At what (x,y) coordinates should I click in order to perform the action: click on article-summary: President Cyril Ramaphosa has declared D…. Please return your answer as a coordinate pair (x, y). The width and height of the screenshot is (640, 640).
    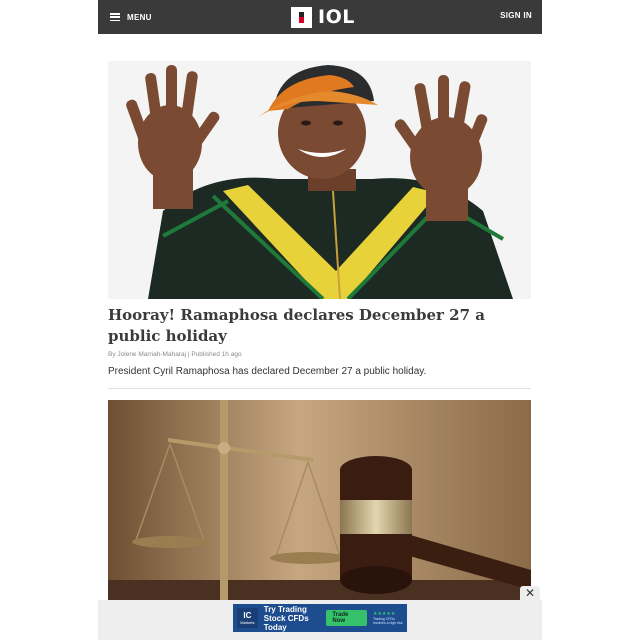
    Looking at the image, I should click on (267, 371).